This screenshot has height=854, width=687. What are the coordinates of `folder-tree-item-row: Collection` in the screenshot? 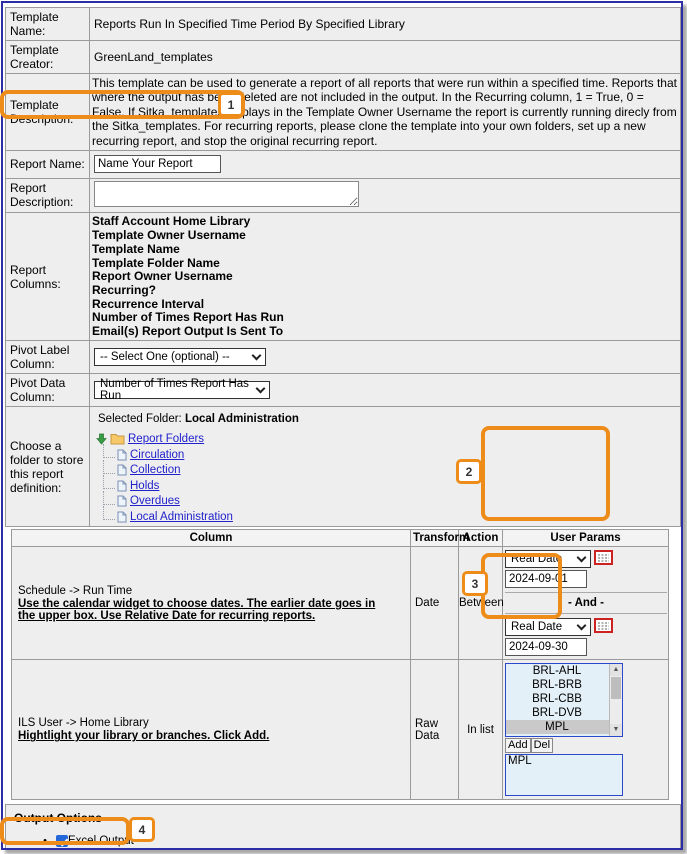 It's located at (386, 468).